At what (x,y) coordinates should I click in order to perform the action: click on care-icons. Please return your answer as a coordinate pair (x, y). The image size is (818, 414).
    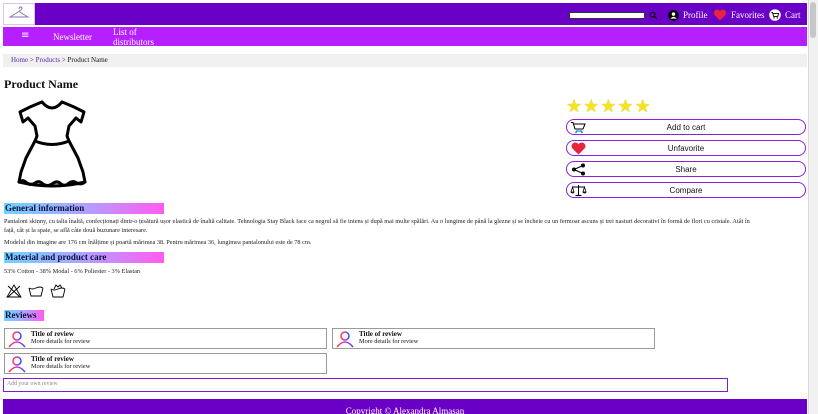
    Looking at the image, I should click on (36, 291).